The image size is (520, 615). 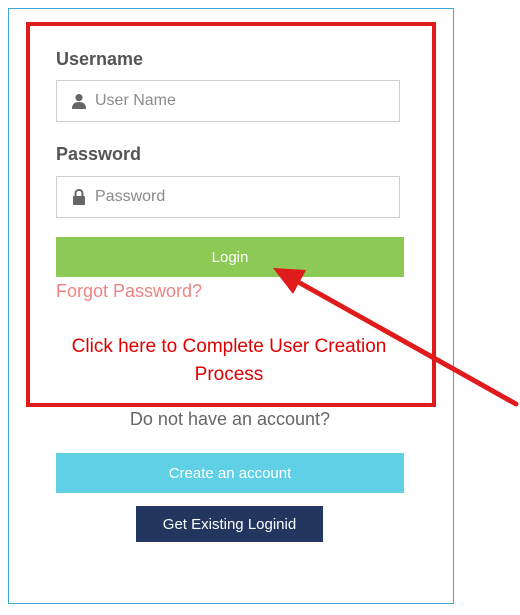 What do you see at coordinates (129, 291) in the screenshot?
I see `forgot-password-link: Forgot Password?` at bounding box center [129, 291].